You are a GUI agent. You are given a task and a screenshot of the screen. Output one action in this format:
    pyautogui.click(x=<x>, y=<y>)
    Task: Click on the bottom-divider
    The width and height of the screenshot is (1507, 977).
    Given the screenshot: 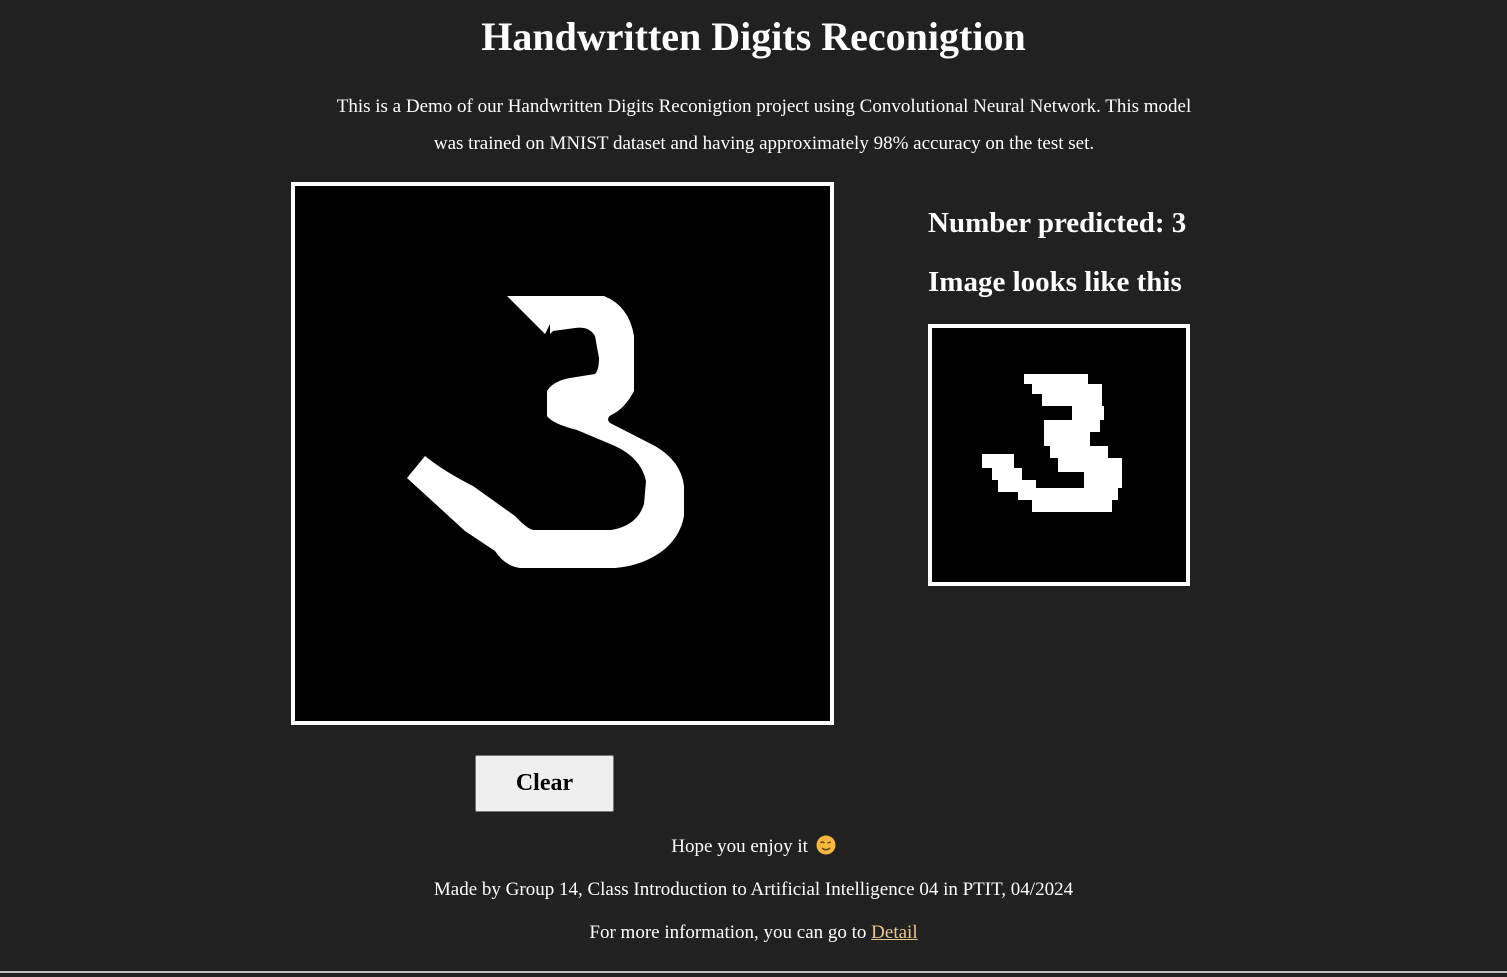 What is the action you would take?
    pyautogui.click(x=753, y=972)
    